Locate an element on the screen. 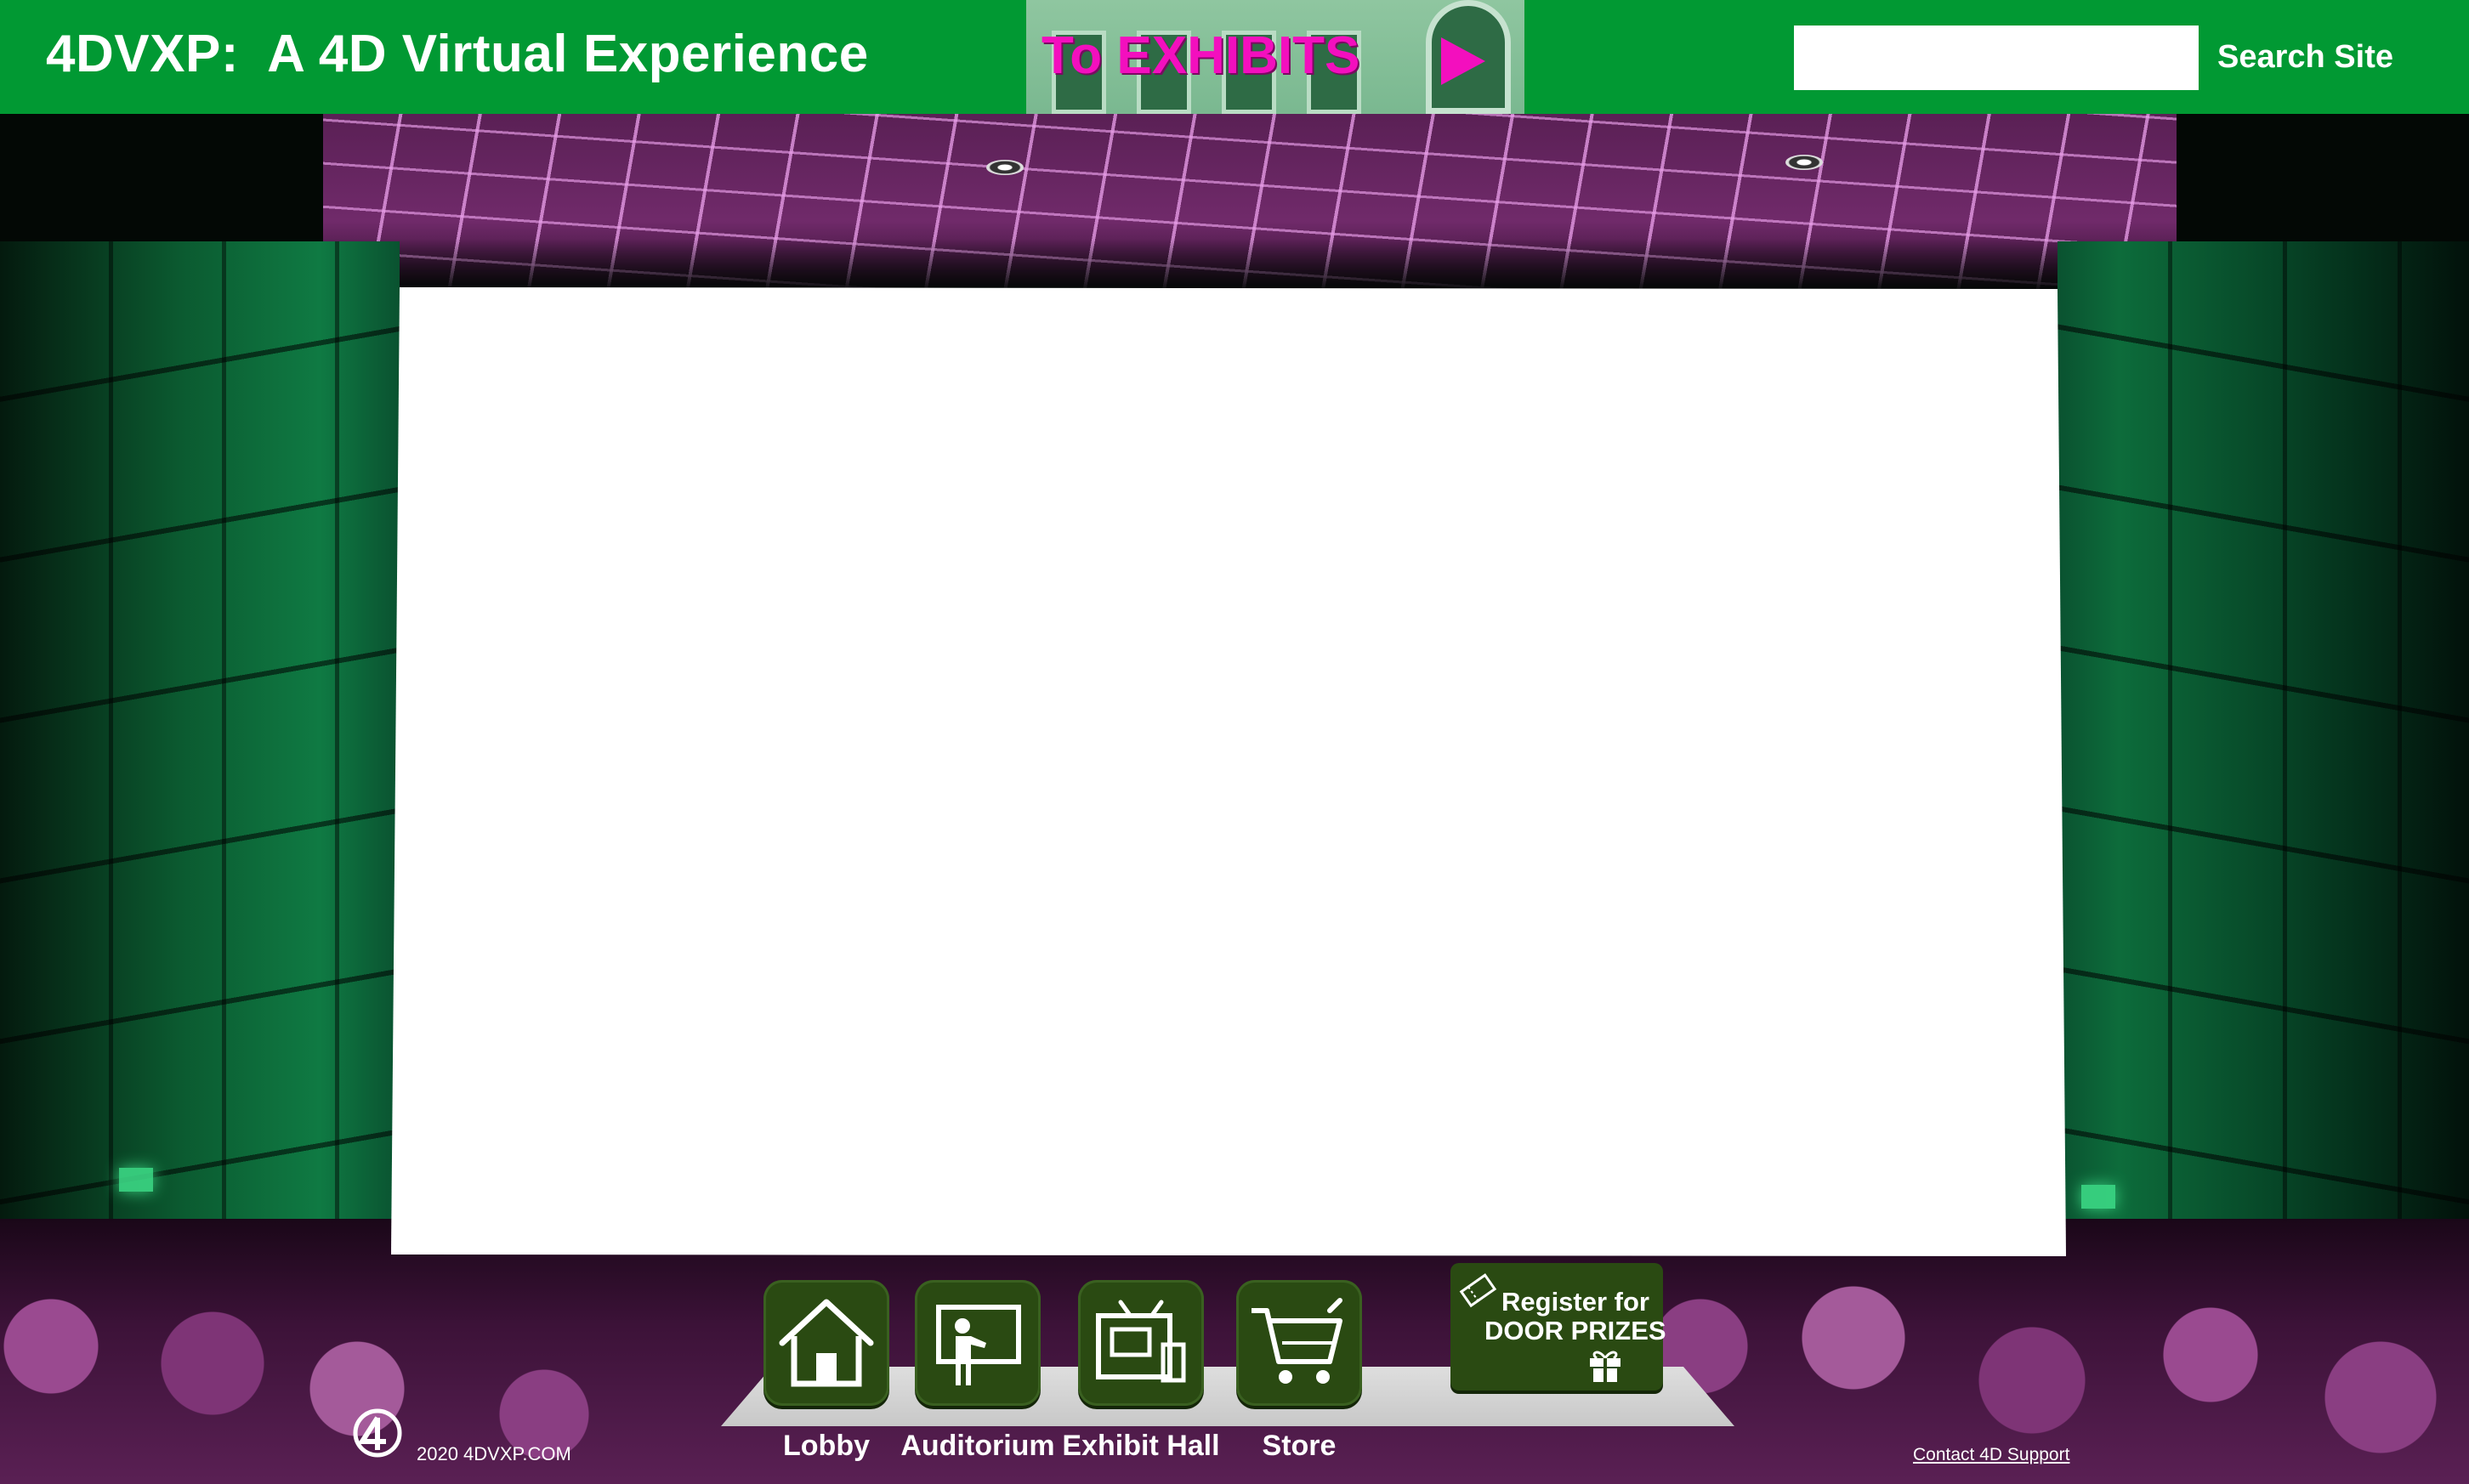  nav-auditorium-label: Auditorium is located at coordinates (977, 1446).